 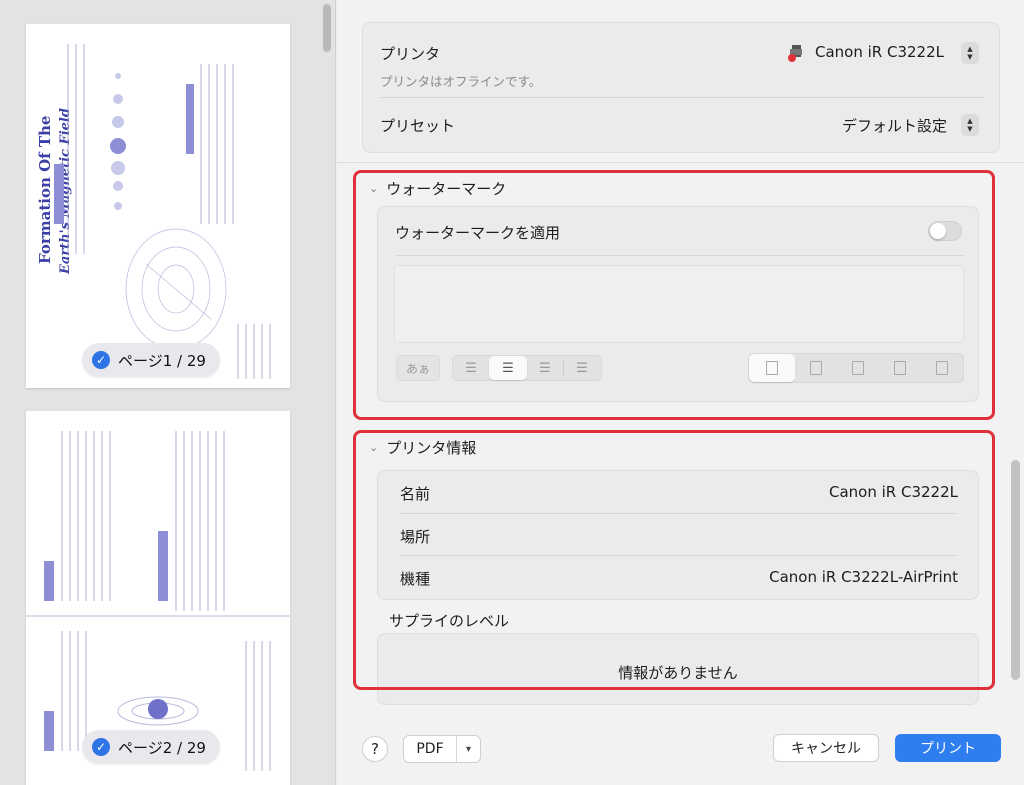 What do you see at coordinates (948, 748) in the screenshot?
I see `print-button: プリント` at bounding box center [948, 748].